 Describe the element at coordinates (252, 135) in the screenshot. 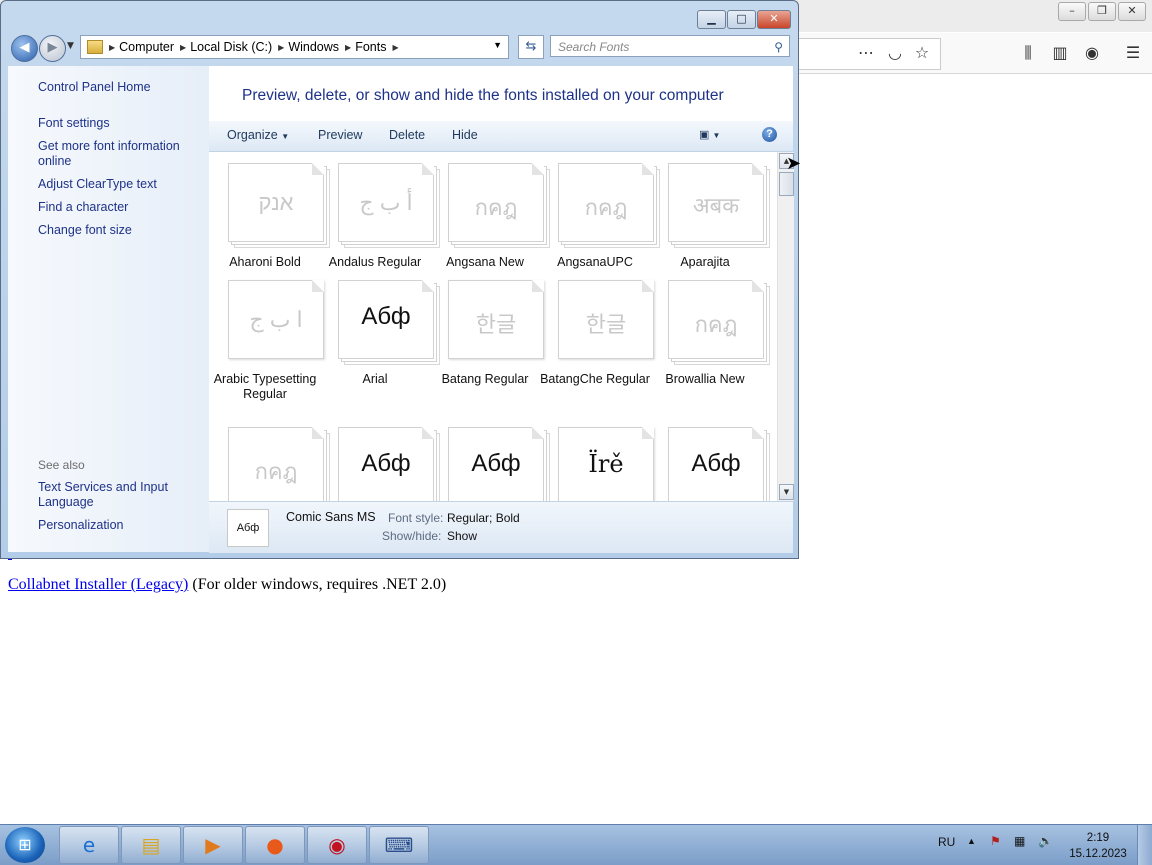

I see `organize-label: Organize` at that location.